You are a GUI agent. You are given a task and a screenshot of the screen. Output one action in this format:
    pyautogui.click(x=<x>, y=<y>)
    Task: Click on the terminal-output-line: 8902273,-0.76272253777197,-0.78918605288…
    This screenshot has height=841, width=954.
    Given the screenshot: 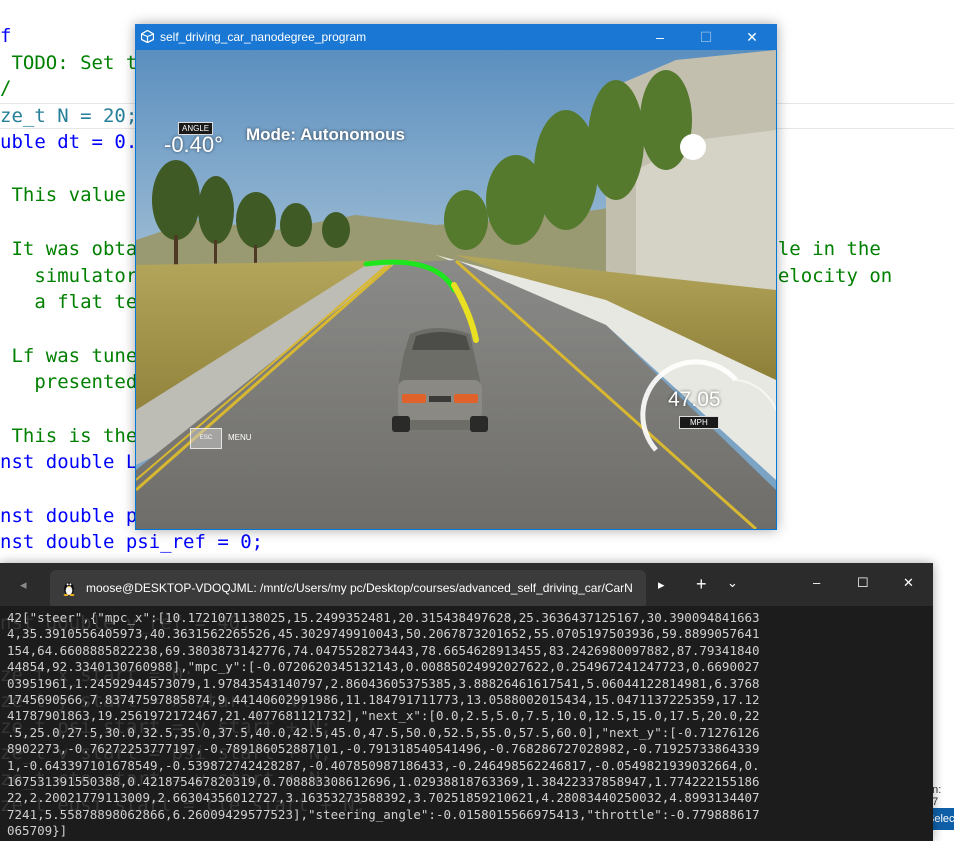 What is the action you would take?
    pyautogui.click(x=383, y=749)
    